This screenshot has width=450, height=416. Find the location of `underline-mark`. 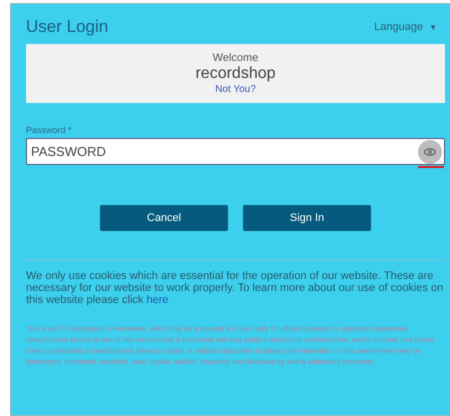

underline-mark is located at coordinates (431, 167).